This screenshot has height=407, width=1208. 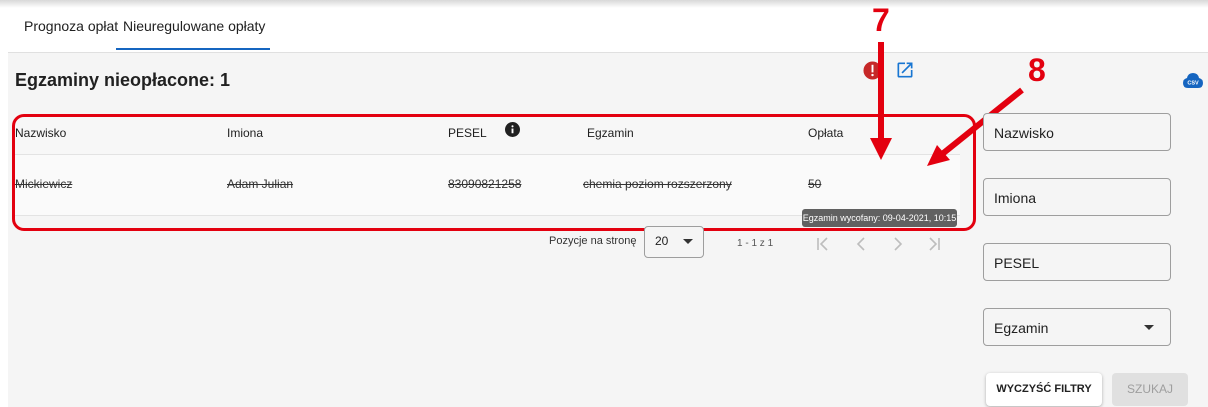 What do you see at coordinates (1077, 327) in the screenshot?
I see `filter-egzamin-select: Egzamin` at bounding box center [1077, 327].